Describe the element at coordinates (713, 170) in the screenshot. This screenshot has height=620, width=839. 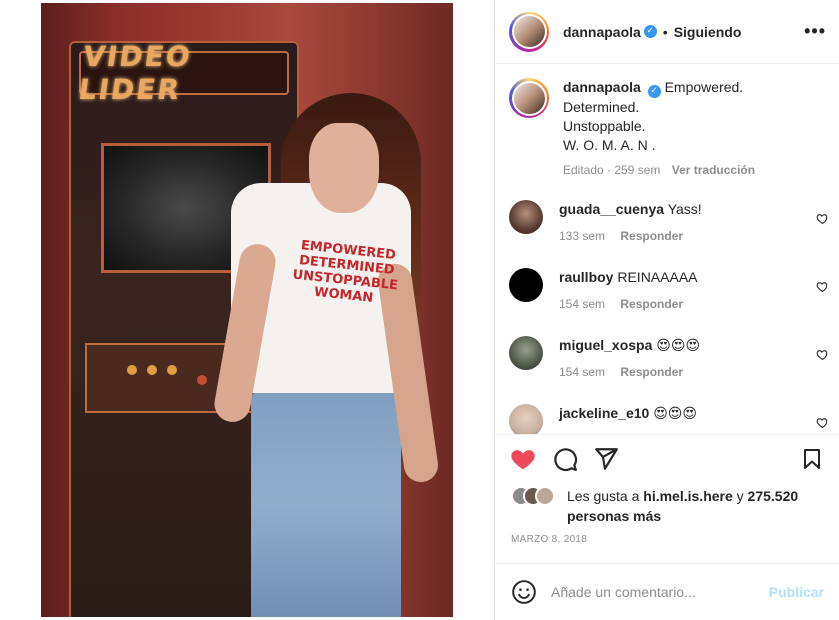
I see `see-translation-link: Ver traducción` at that location.